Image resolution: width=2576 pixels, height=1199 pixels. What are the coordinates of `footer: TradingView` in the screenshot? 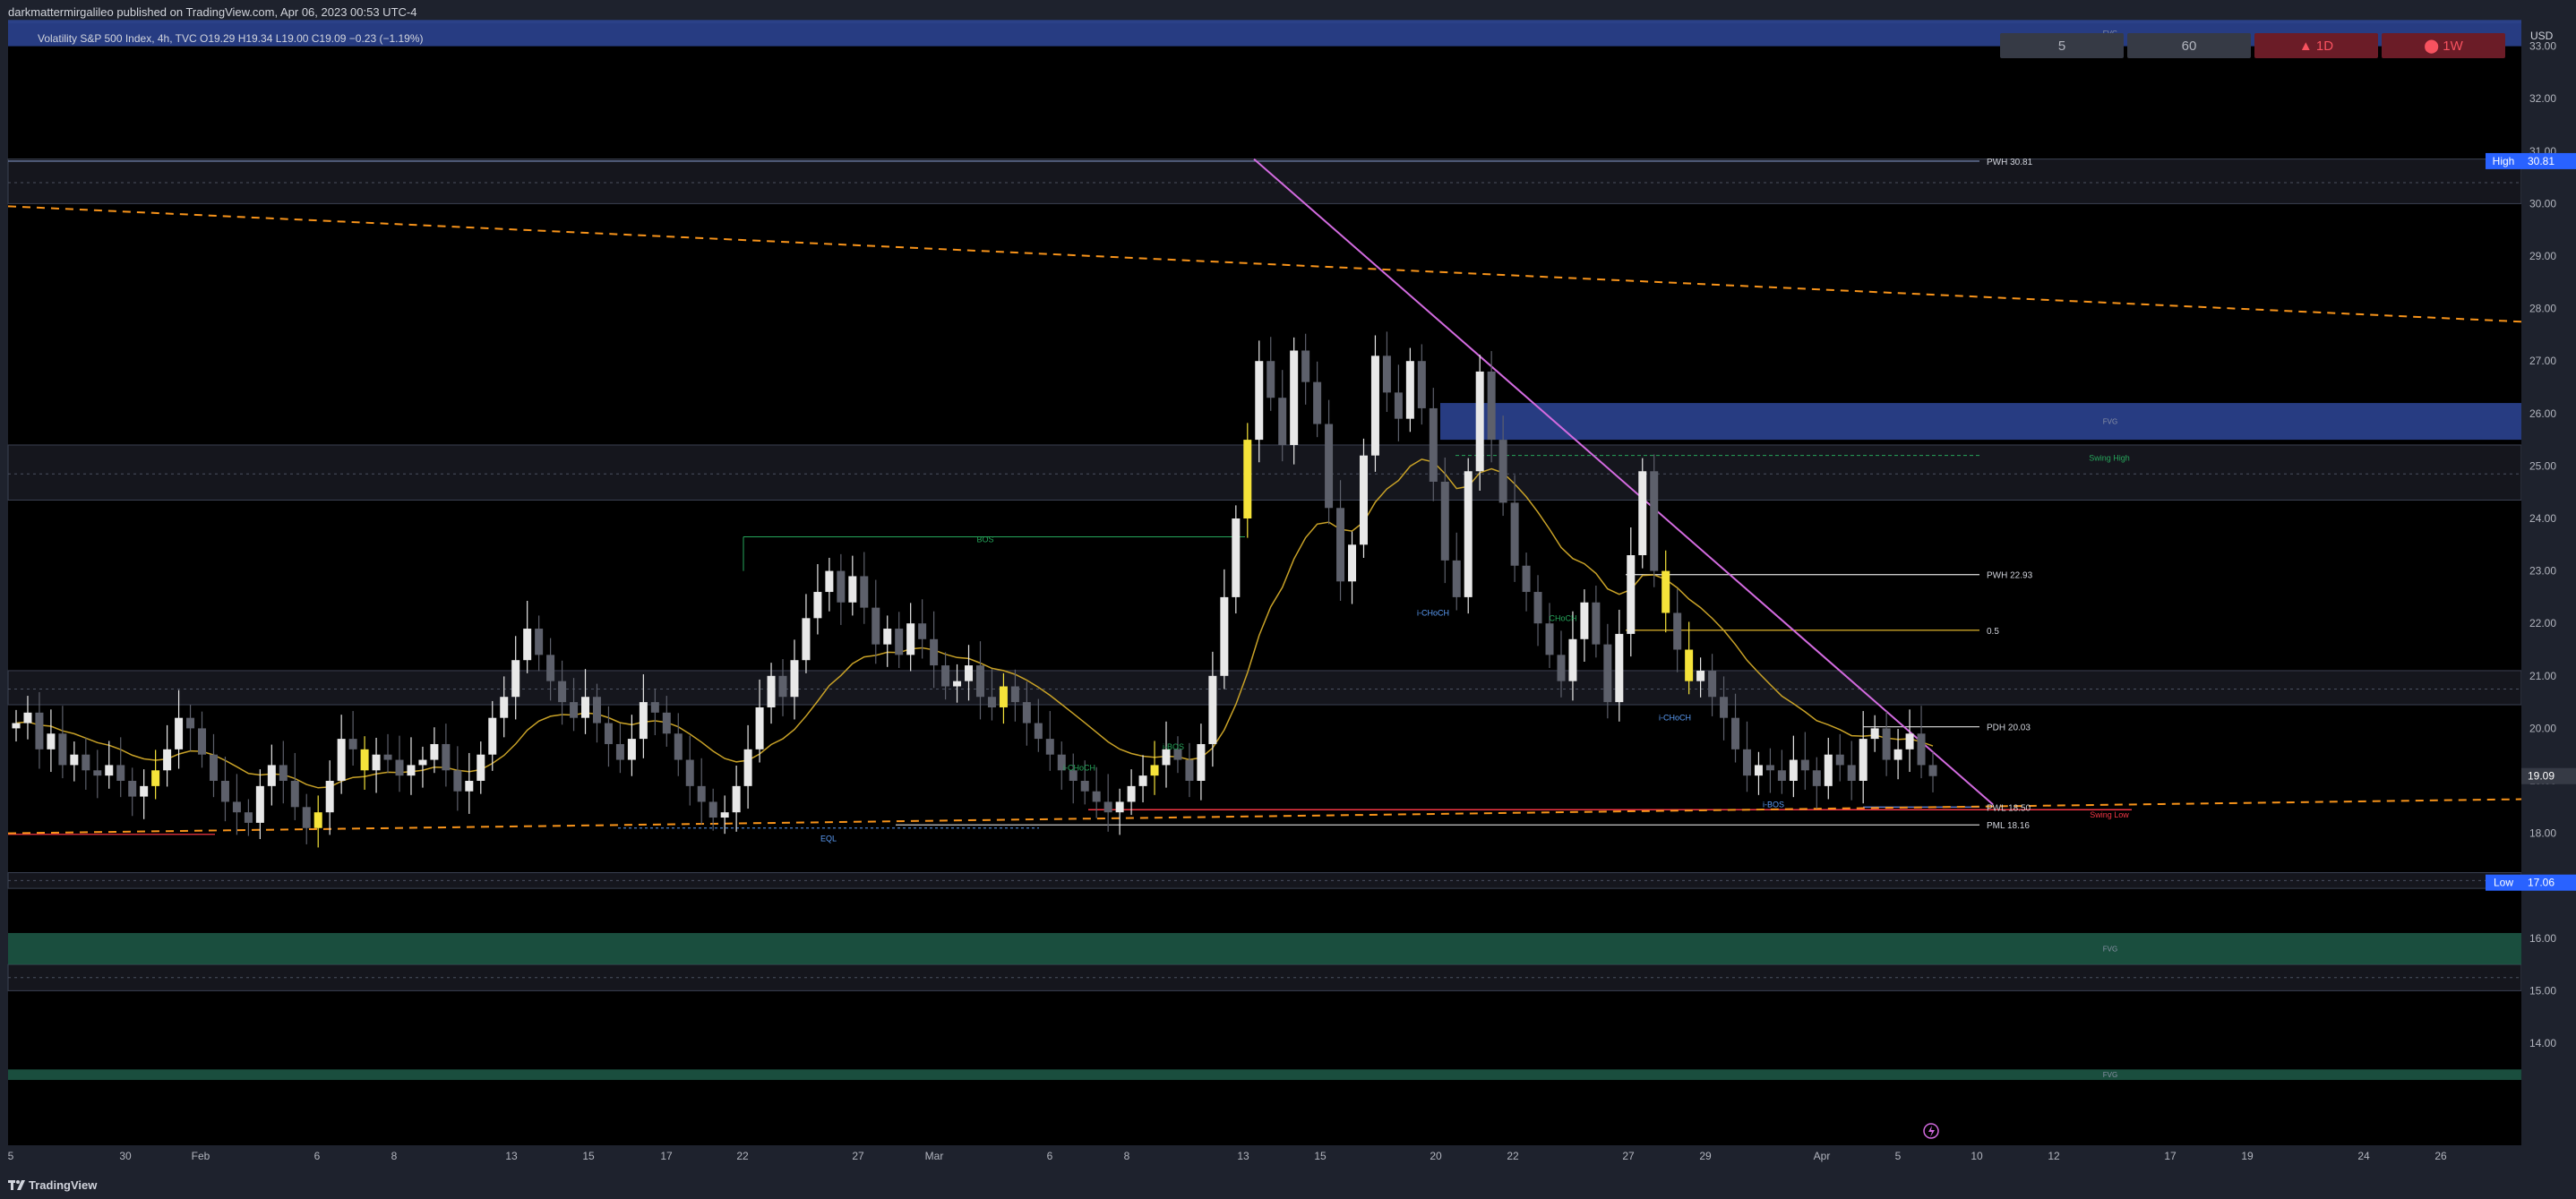 It's located at (1288, 1185).